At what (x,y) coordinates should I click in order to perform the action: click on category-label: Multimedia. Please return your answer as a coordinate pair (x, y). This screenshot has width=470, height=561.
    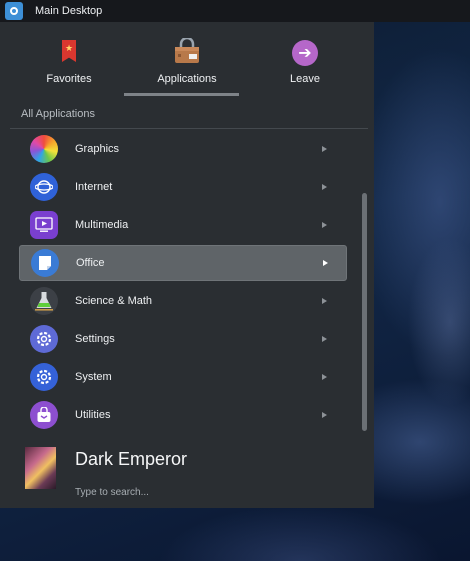
    Looking at the image, I should click on (102, 225).